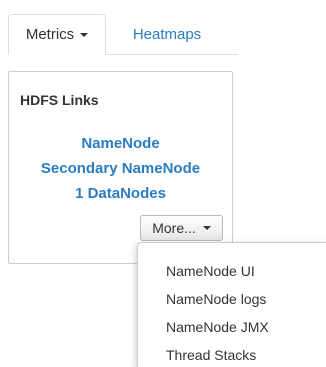  What do you see at coordinates (120, 143) in the screenshot?
I see `link-namenode: NameNode` at bounding box center [120, 143].